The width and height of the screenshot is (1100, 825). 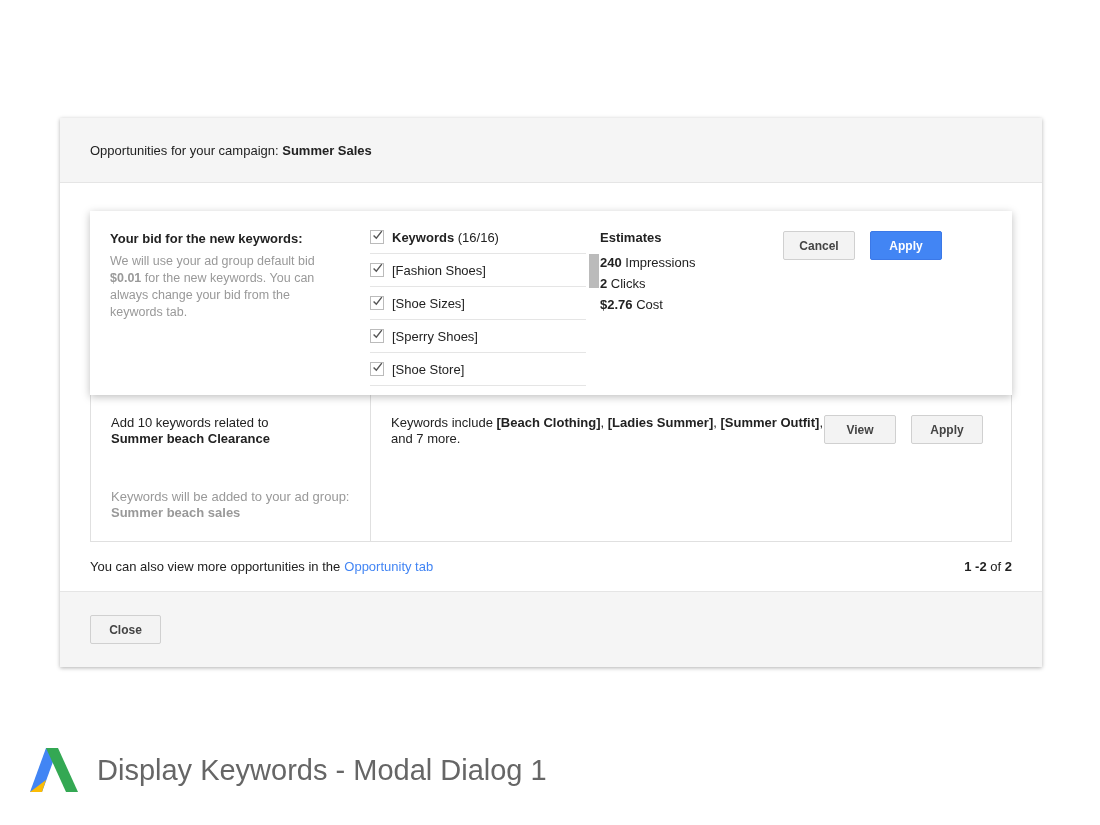 I want to click on caption-title: Display Keywords - Modal Dialog 1, so click(x=322, y=770).